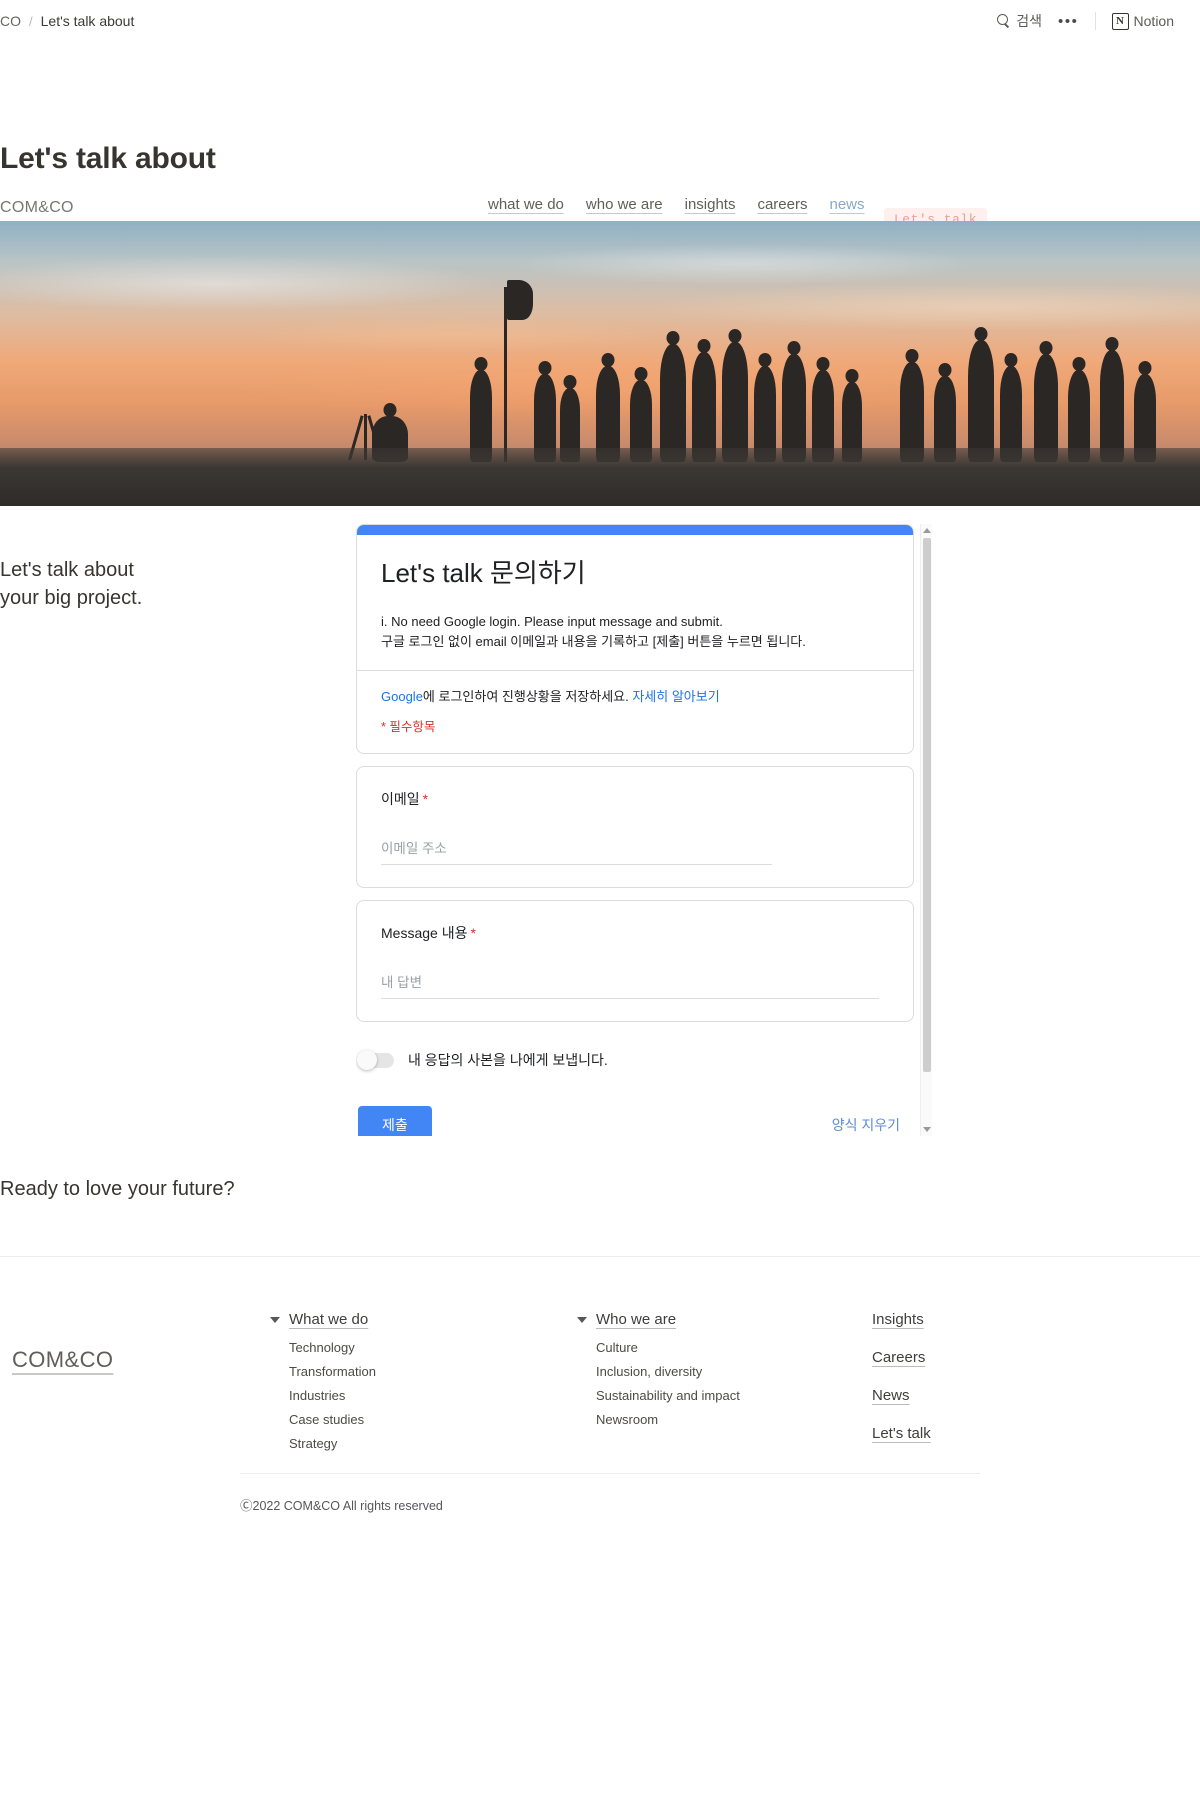  I want to click on breadcrumb-parent: CO, so click(10, 21).